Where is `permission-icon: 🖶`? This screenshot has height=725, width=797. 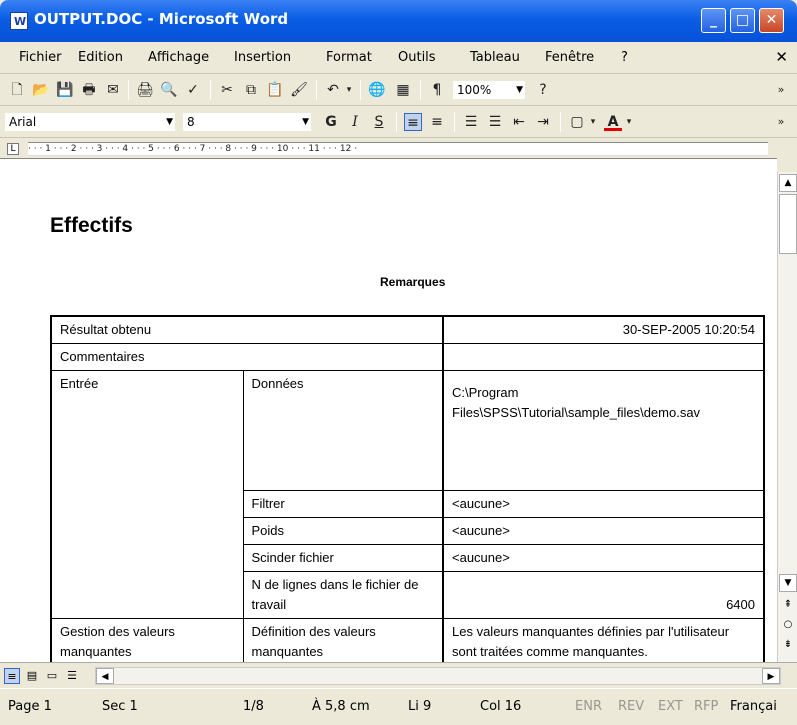 permission-icon: 🖶 is located at coordinates (89, 90).